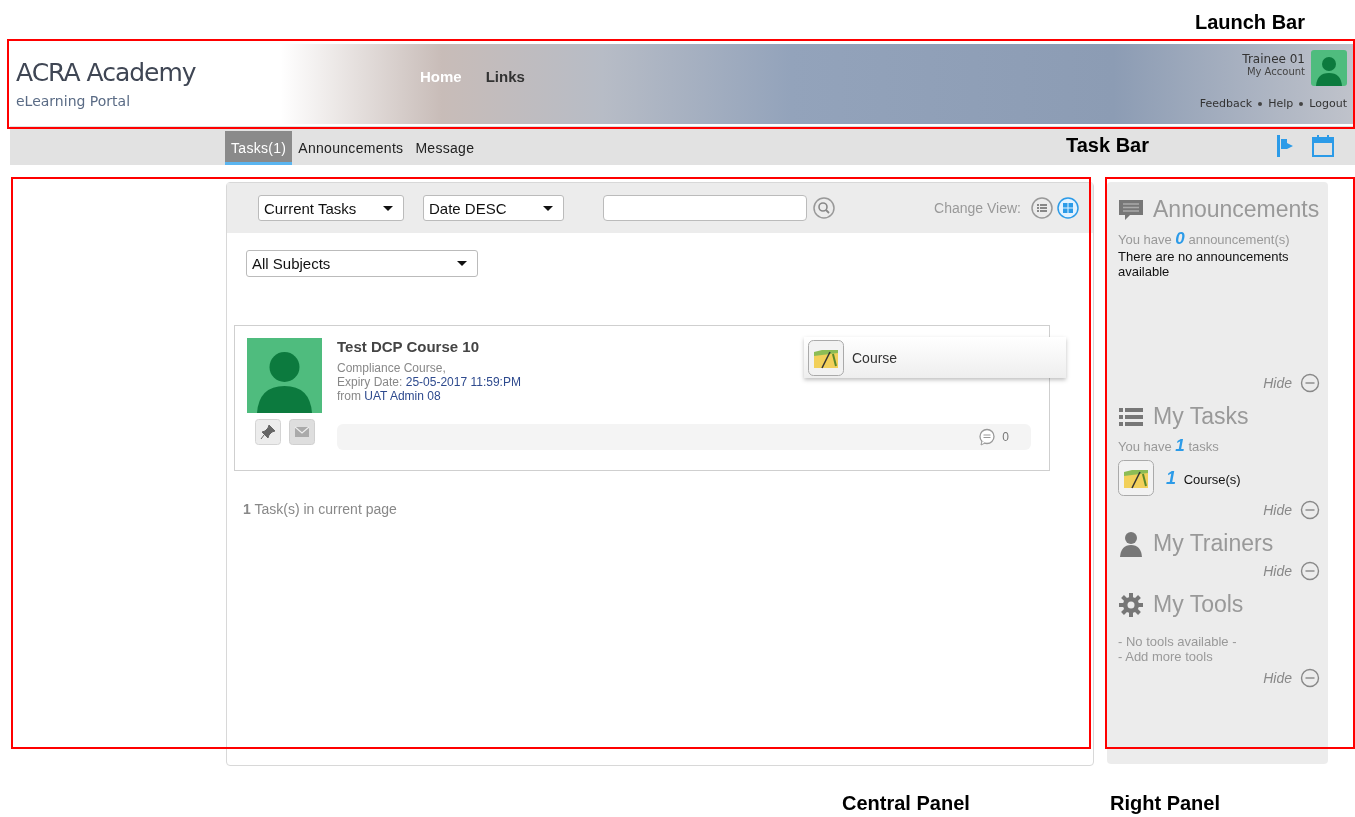 This screenshot has width=1355, height=817. I want to click on pin-icon, so click(267, 432).